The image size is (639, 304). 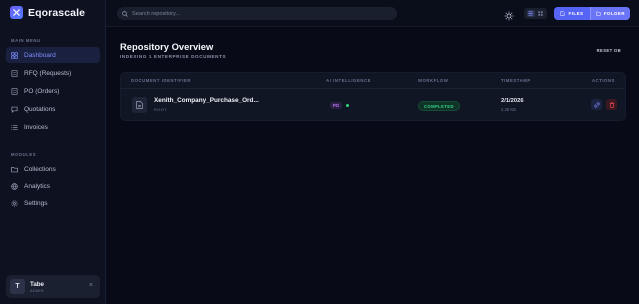 What do you see at coordinates (91, 285) in the screenshot?
I see `close-icon: ×` at bounding box center [91, 285].